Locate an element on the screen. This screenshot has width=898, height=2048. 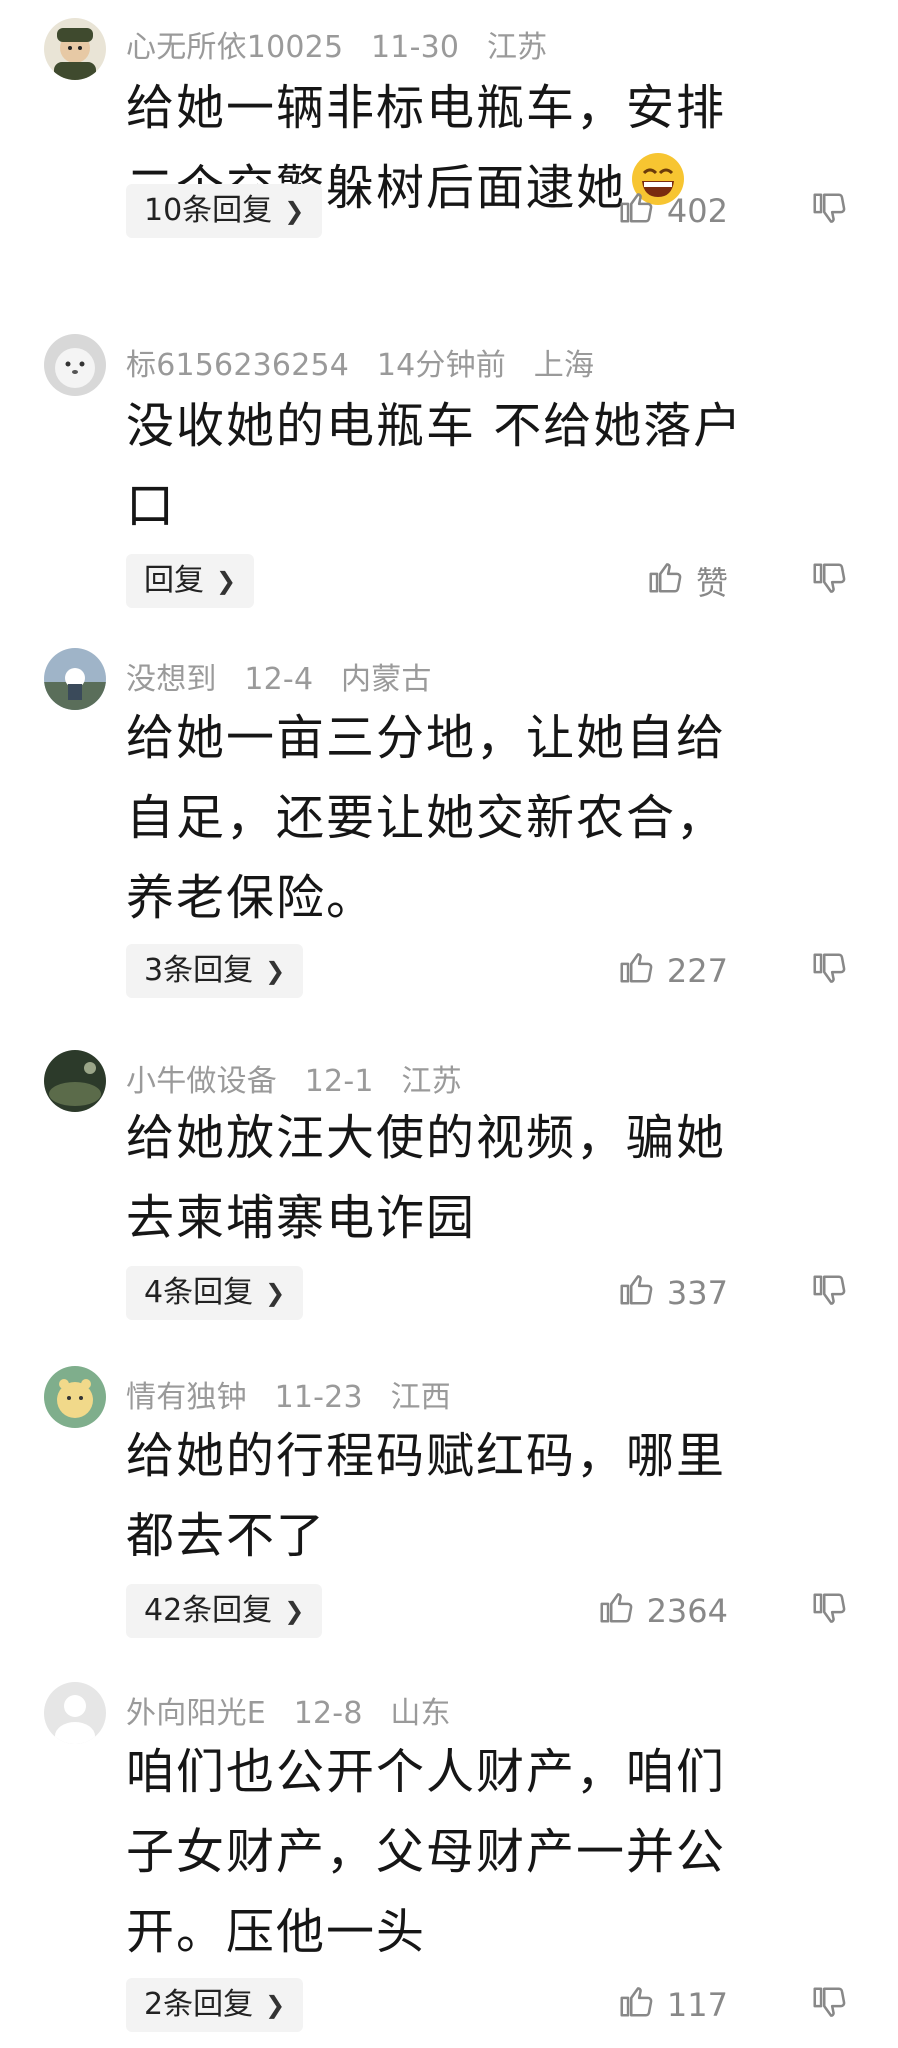
like-count: 2364 is located at coordinates (687, 1611).